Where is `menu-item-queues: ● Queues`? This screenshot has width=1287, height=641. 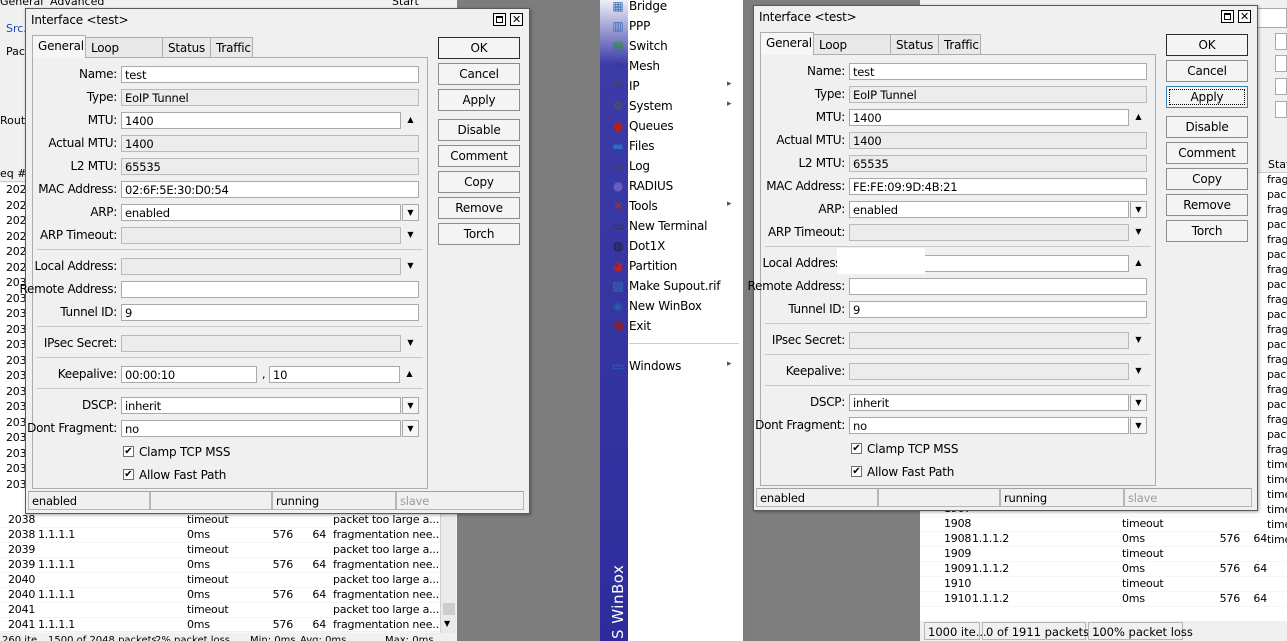 menu-item-queues: ● Queues is located at coordinates (678, 127).